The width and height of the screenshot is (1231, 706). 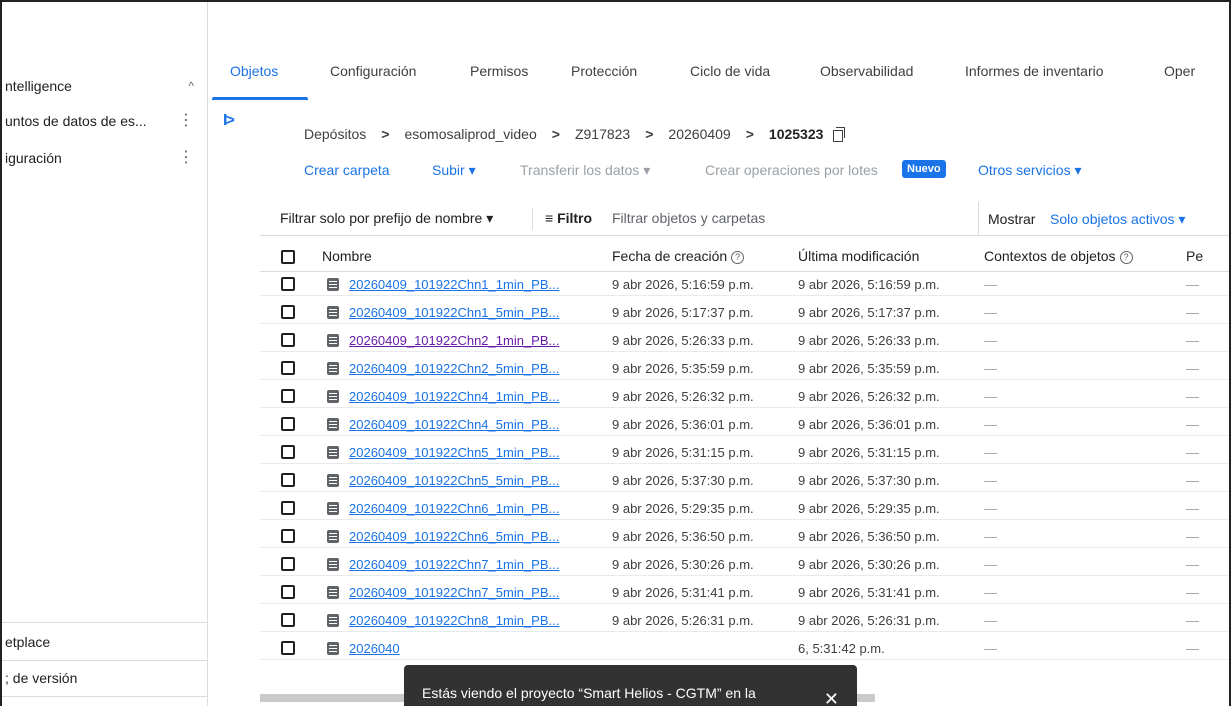 What do you see at coordinates (347, 170) in the screenshot?
I see `create-folder-button: Crear carpeta` at bounding box center [347, 170].